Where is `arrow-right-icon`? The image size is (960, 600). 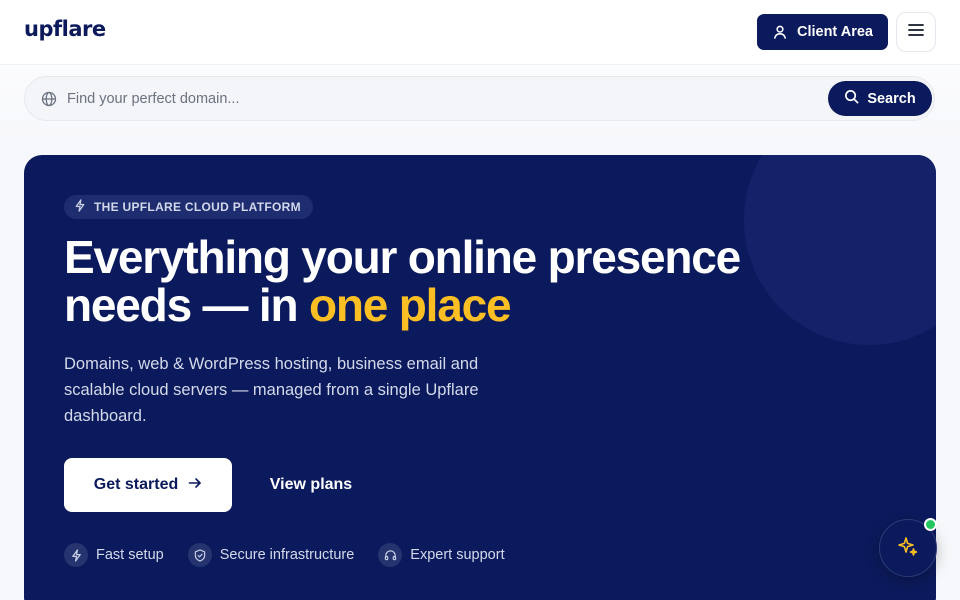 arrow-right-icon is located at coordinates (195, 485).